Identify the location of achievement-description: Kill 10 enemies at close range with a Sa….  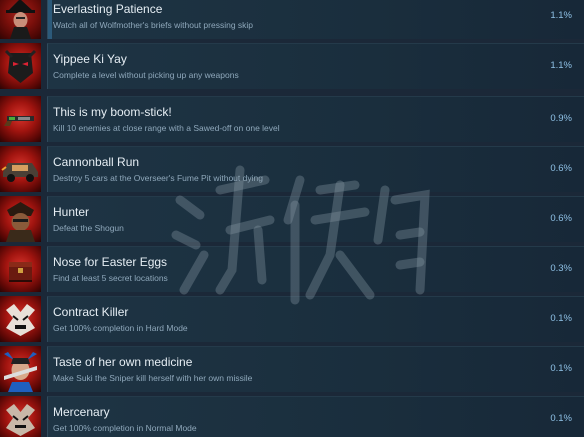
(166, 128).